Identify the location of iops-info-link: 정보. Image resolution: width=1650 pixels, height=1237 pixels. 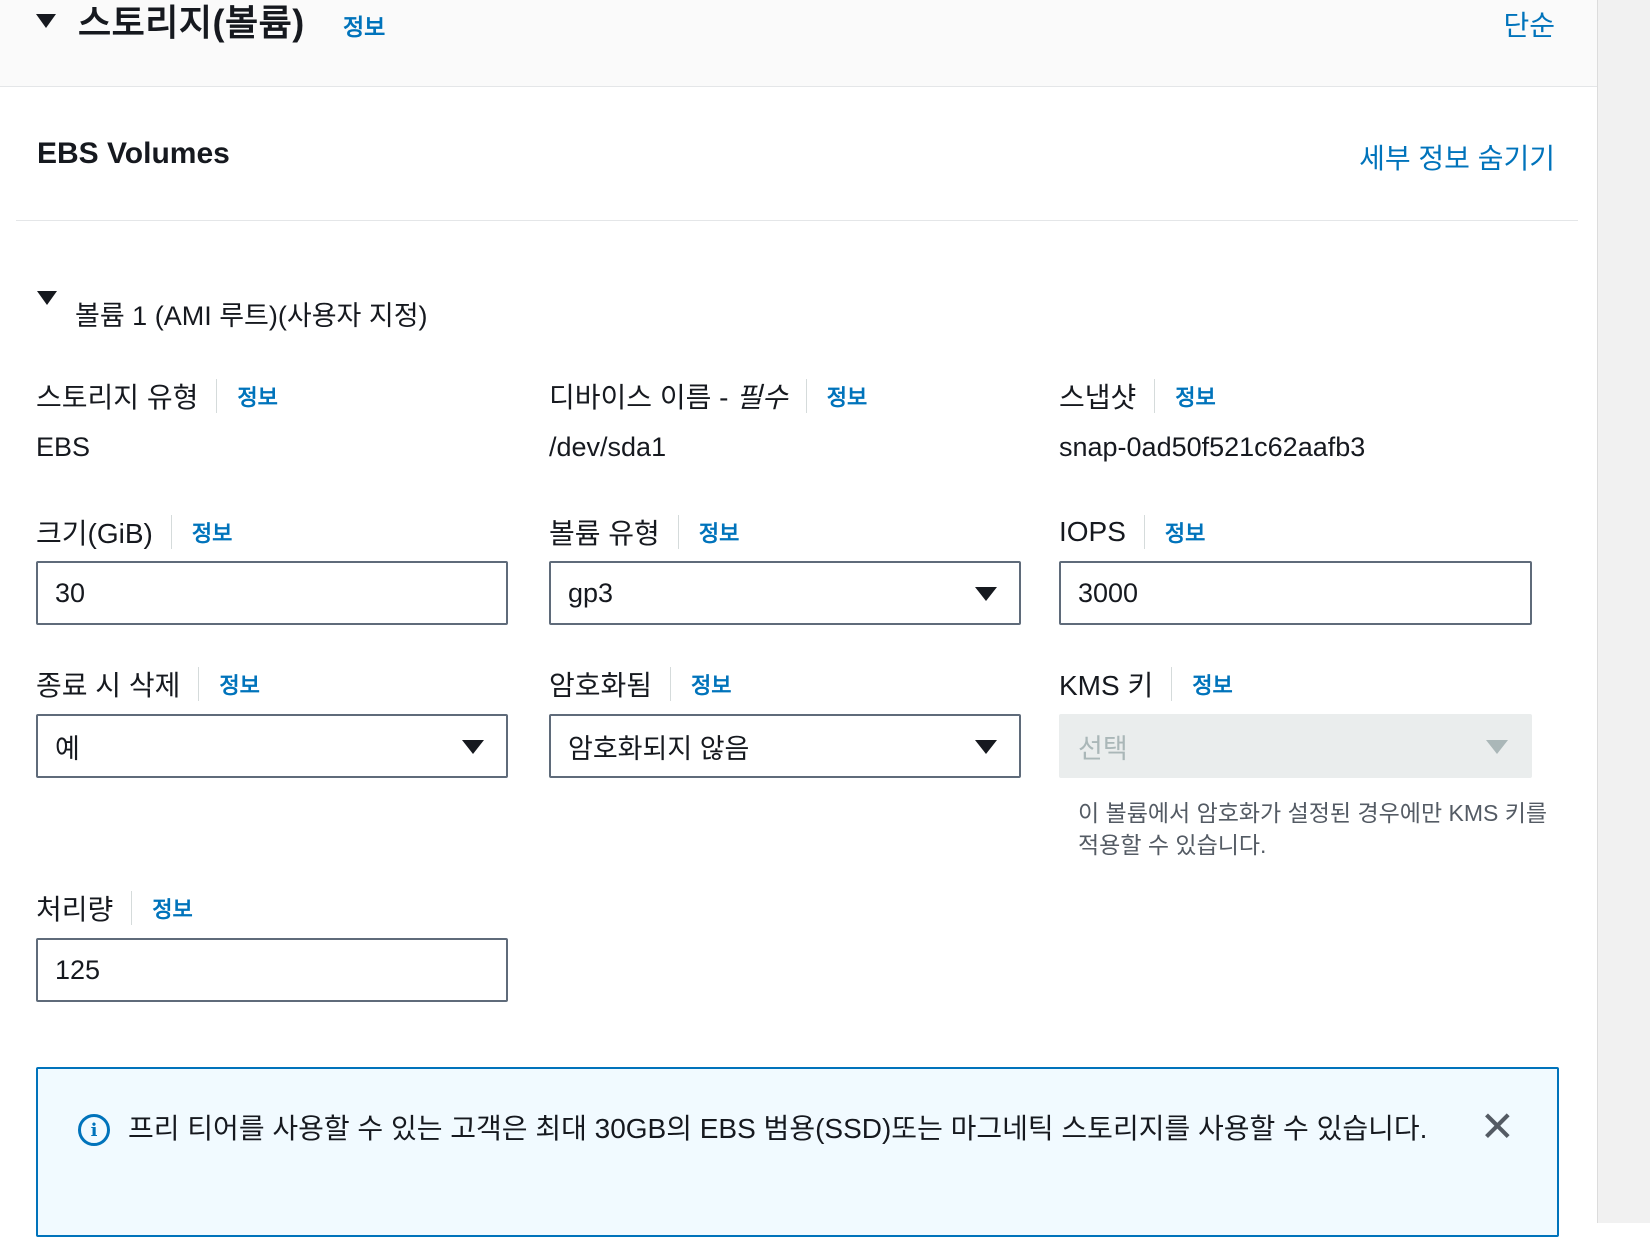
(1185, 532).